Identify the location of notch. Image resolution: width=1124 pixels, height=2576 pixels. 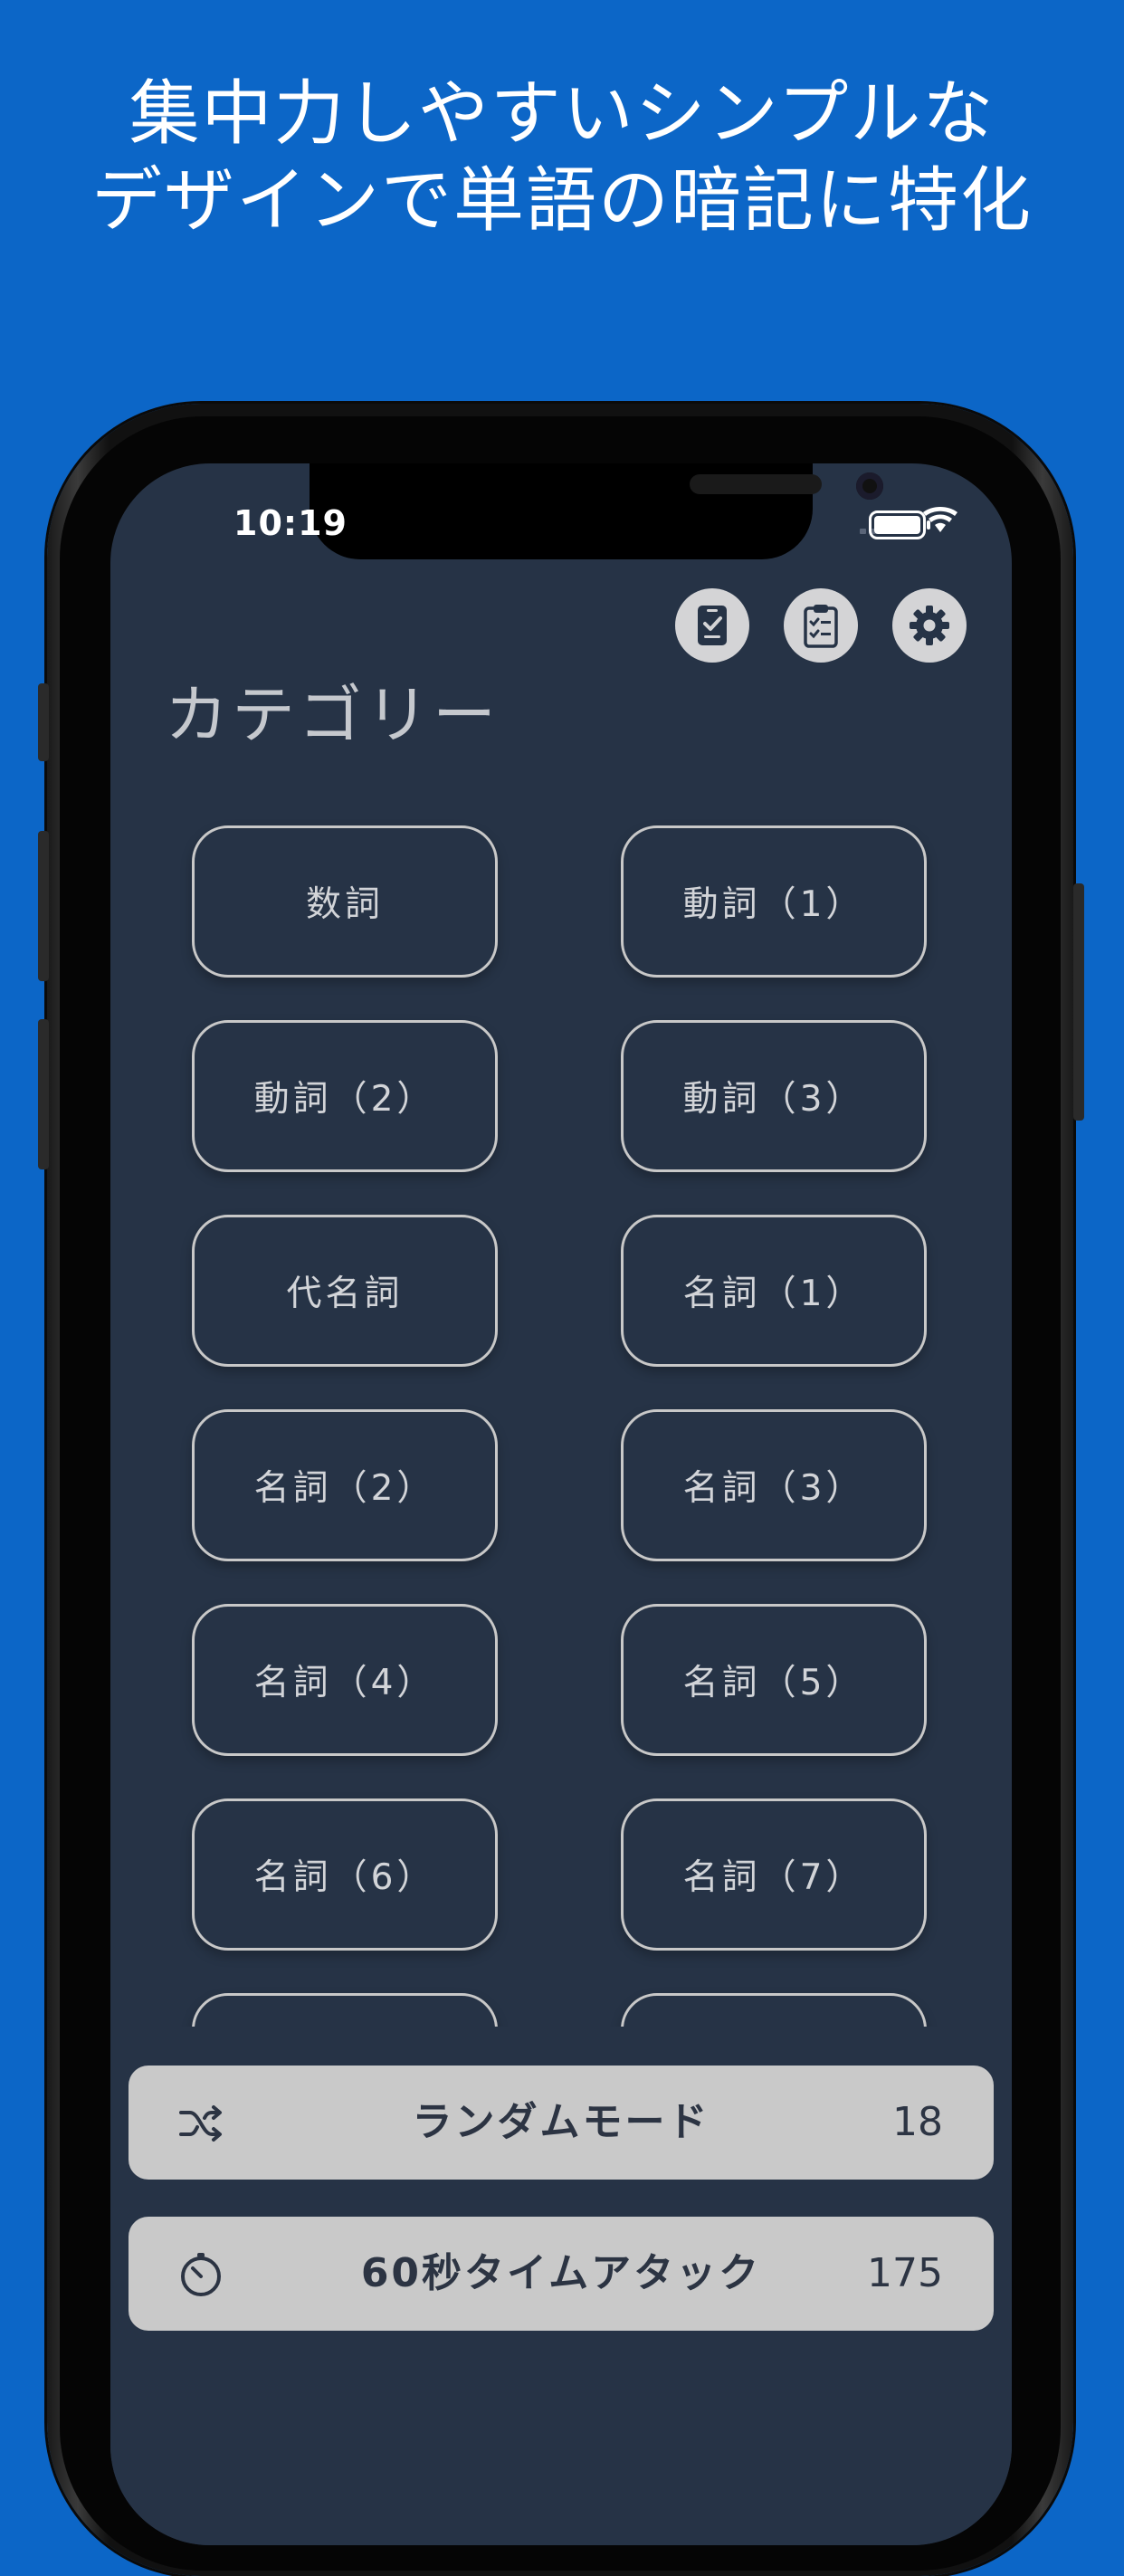
(596, 511).